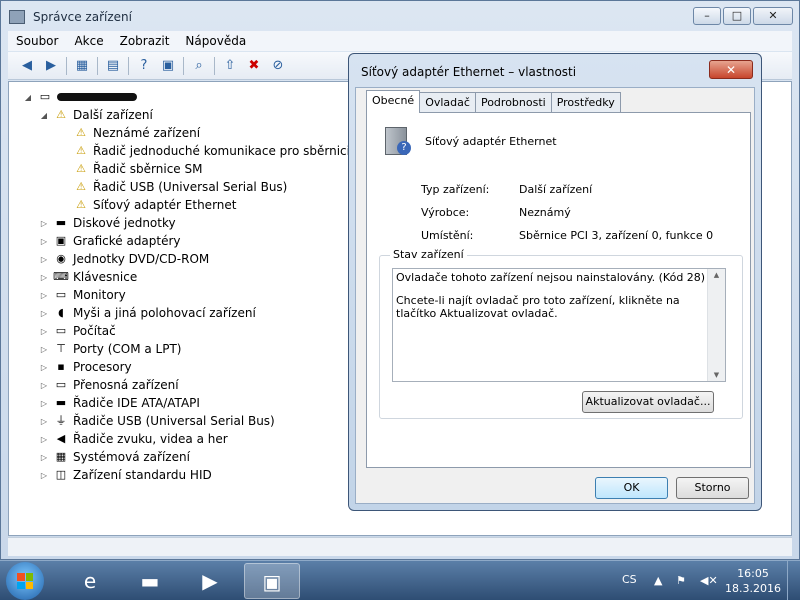 The width and height of the screenshot is (800, 600). I want to click on language-indicator: CS, so click(629, 579).